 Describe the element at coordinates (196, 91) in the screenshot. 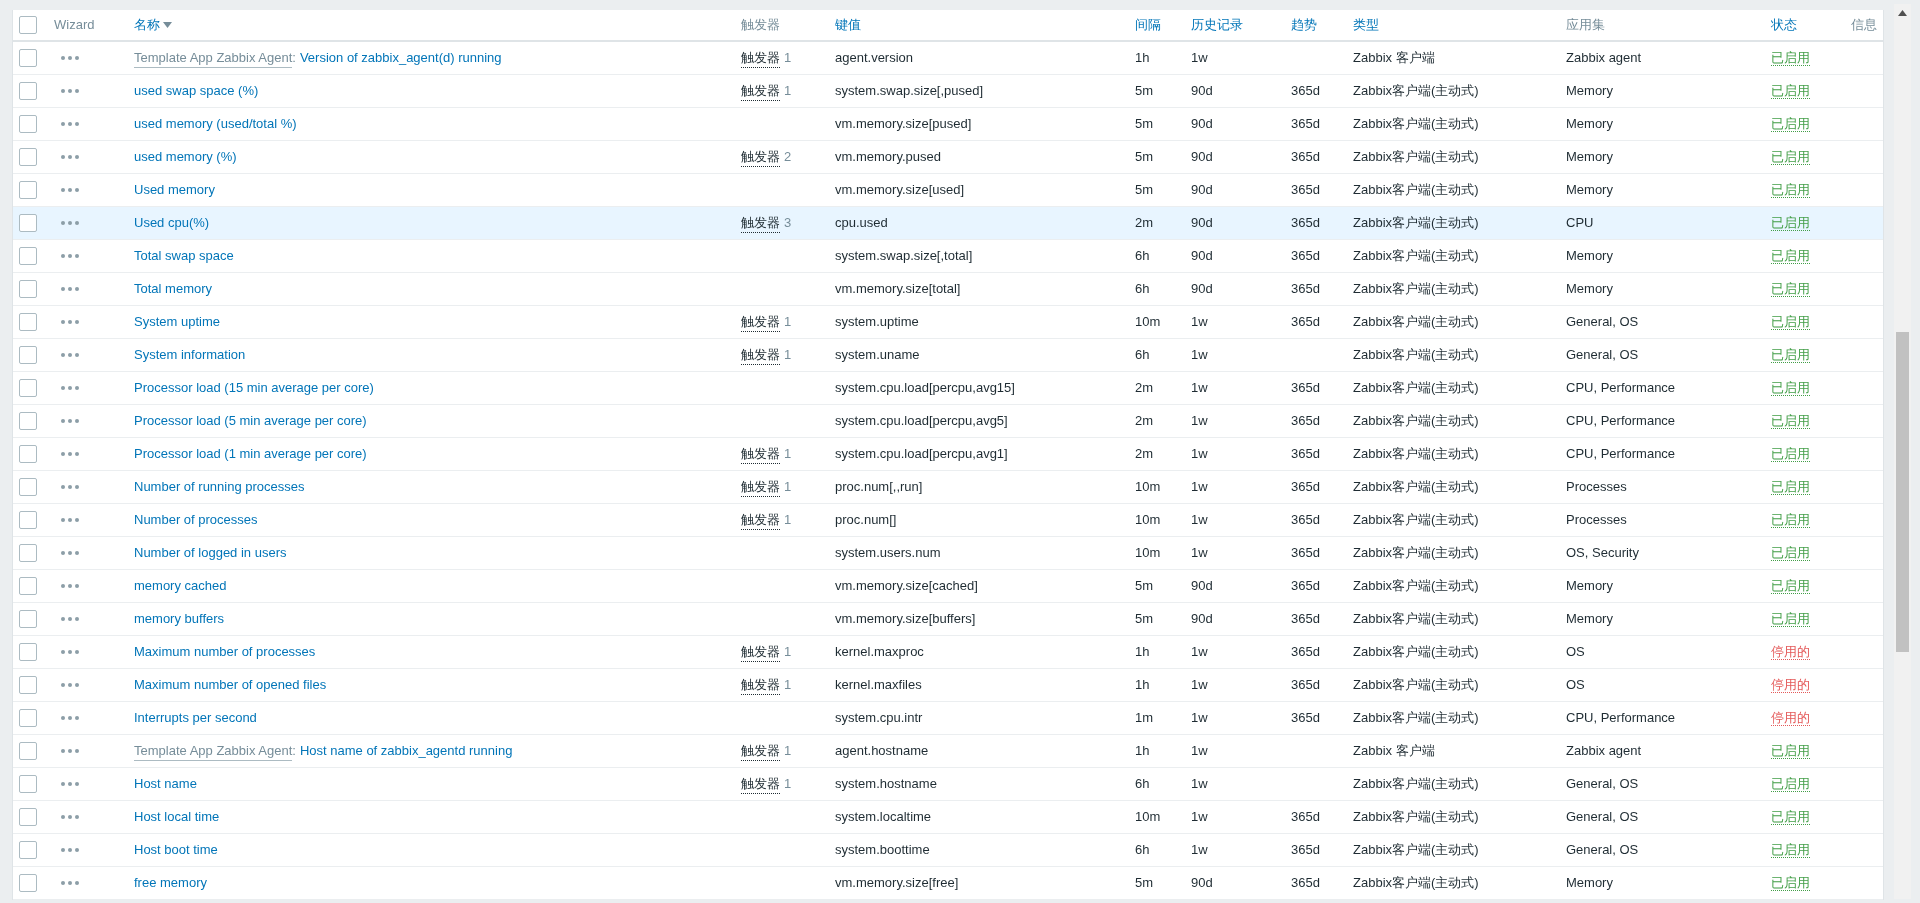

I see `item-name-link: used swap space (%)` at that location.